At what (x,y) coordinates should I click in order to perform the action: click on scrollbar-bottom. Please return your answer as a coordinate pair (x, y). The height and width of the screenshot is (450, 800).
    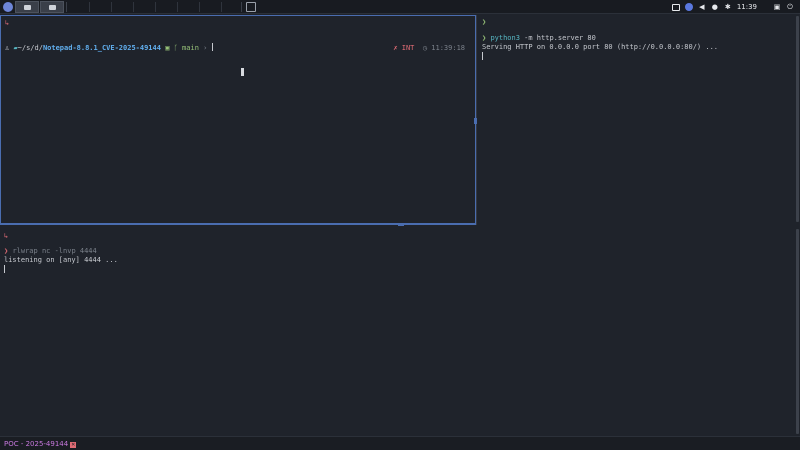
    Looking at the image, I should click on (797, 331).